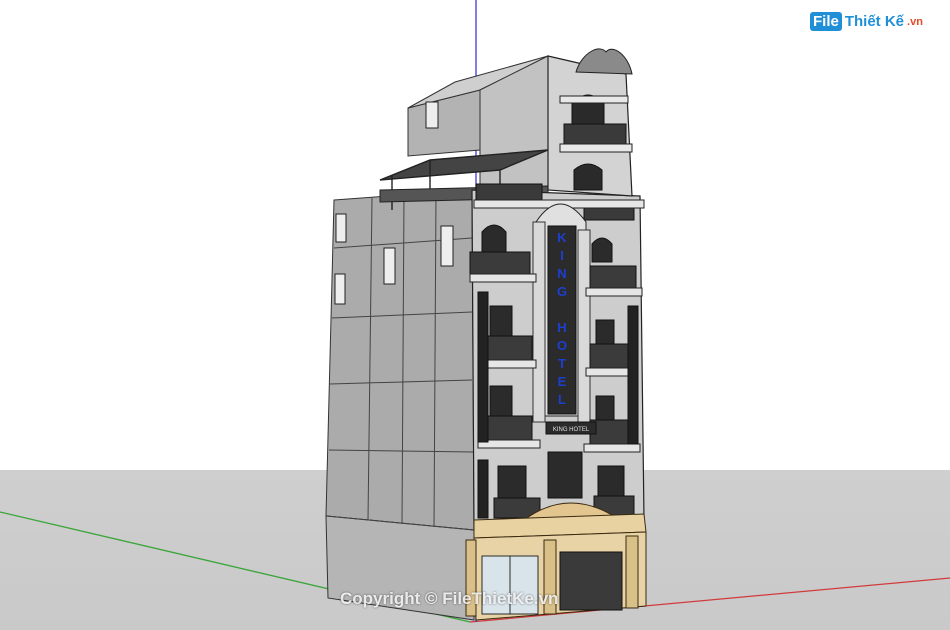 Image resolution: width=950 pixels, height=630 pixels. I want to click on sign-letter: K, so click(562, 237).